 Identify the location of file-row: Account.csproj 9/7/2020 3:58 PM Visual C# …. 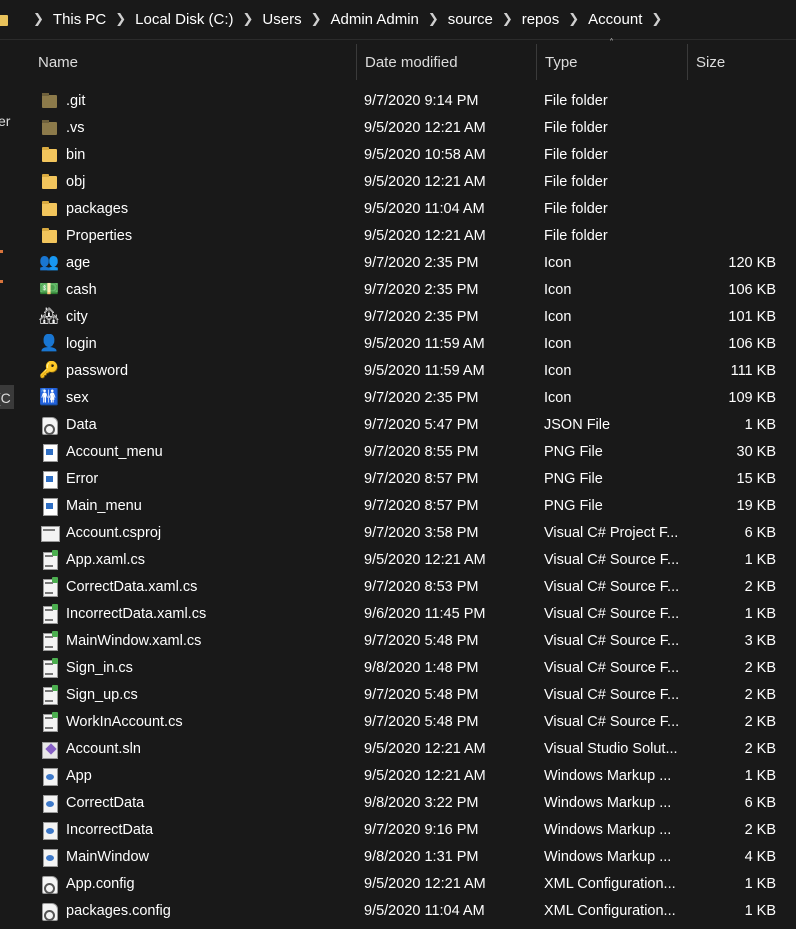
(413, 532).